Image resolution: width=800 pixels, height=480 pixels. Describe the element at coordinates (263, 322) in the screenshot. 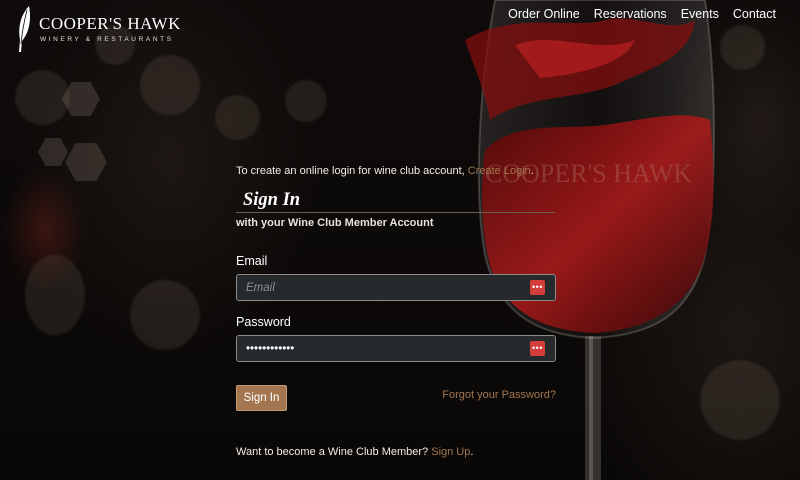

I see `password-label: Password` at that location.